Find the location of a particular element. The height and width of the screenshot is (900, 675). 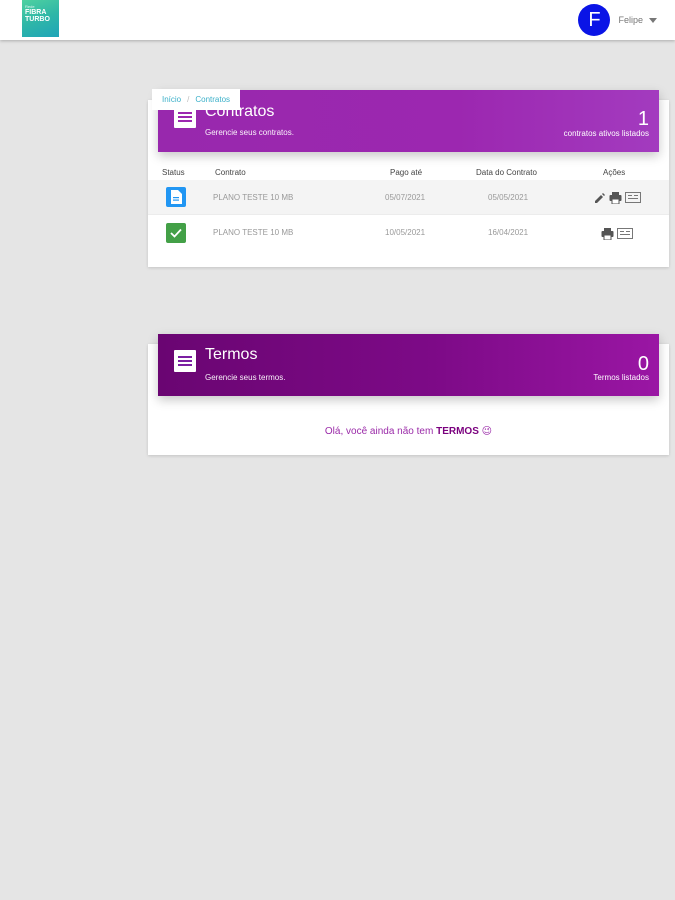

logo-small-text: Rede is located at coordinates (30, 6).